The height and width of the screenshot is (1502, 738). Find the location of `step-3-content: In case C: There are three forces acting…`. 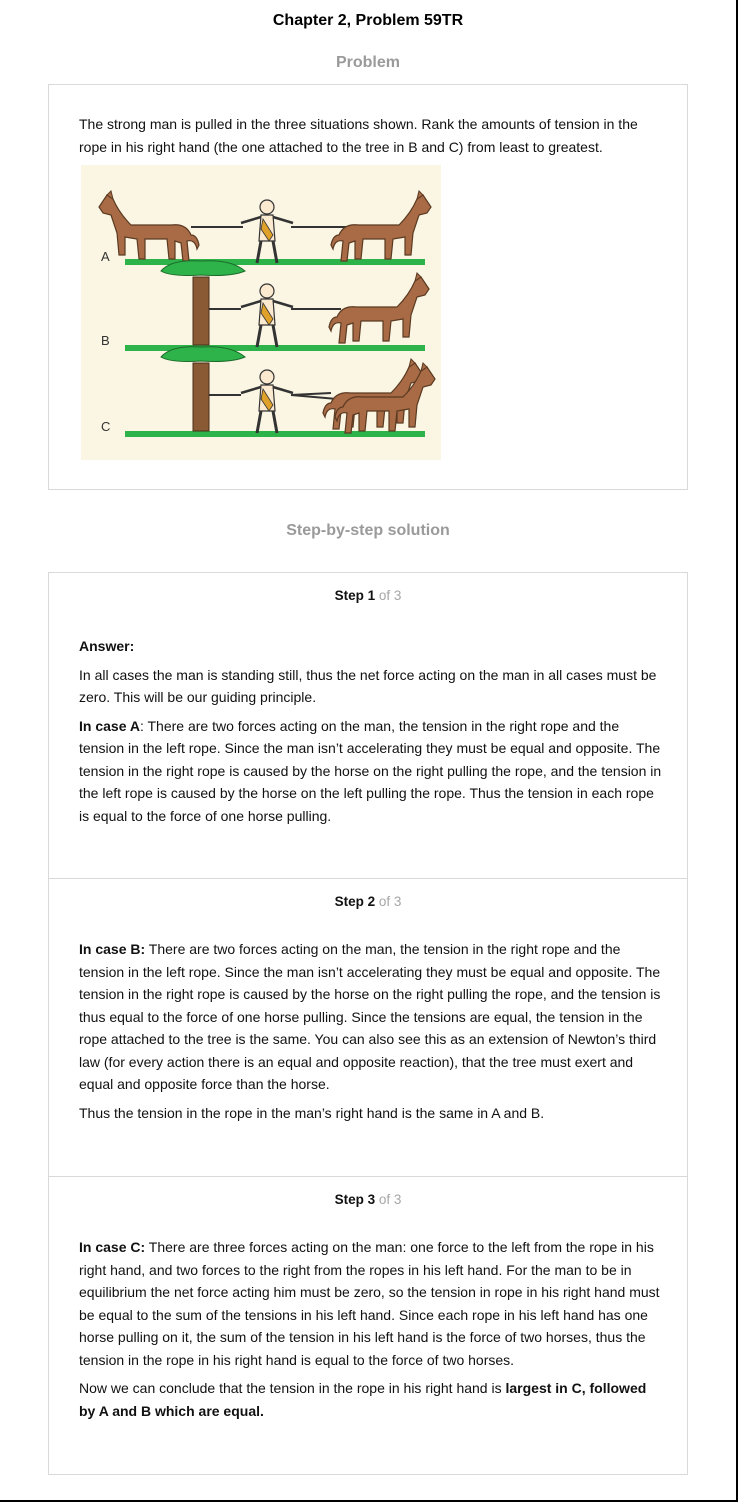

step-3-content: In case C: There are three forces acting… is located at coordinates (371, 1332).